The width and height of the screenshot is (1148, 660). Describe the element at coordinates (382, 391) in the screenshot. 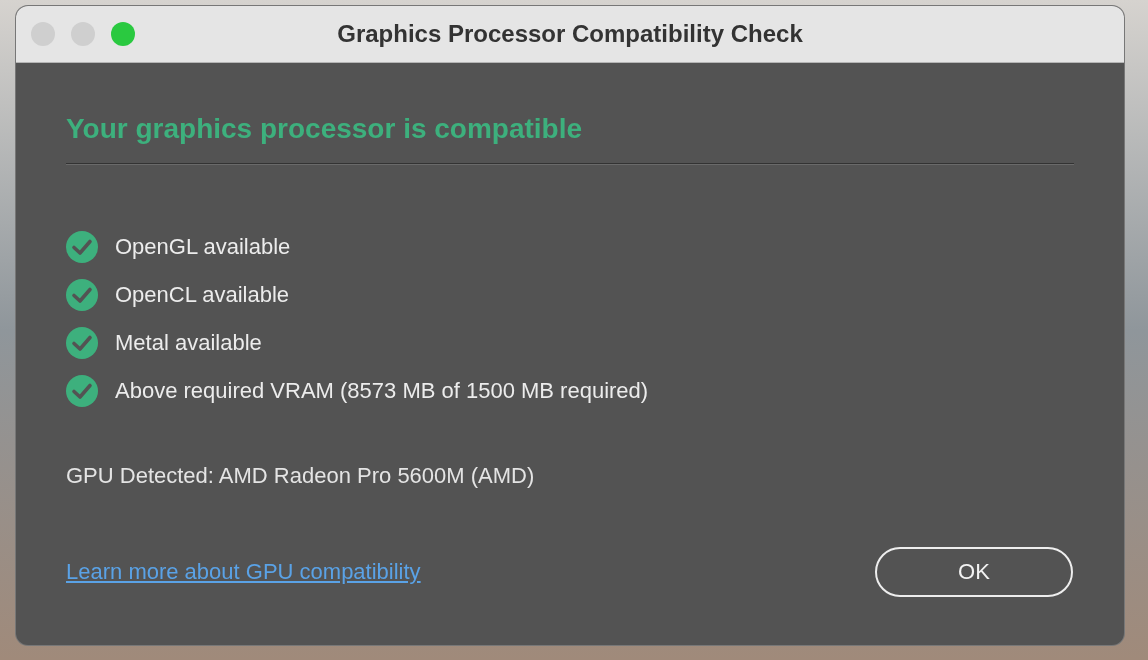

I see `check-label: Above required VRAM (8573 MB of 1500 MB required)` at that location.